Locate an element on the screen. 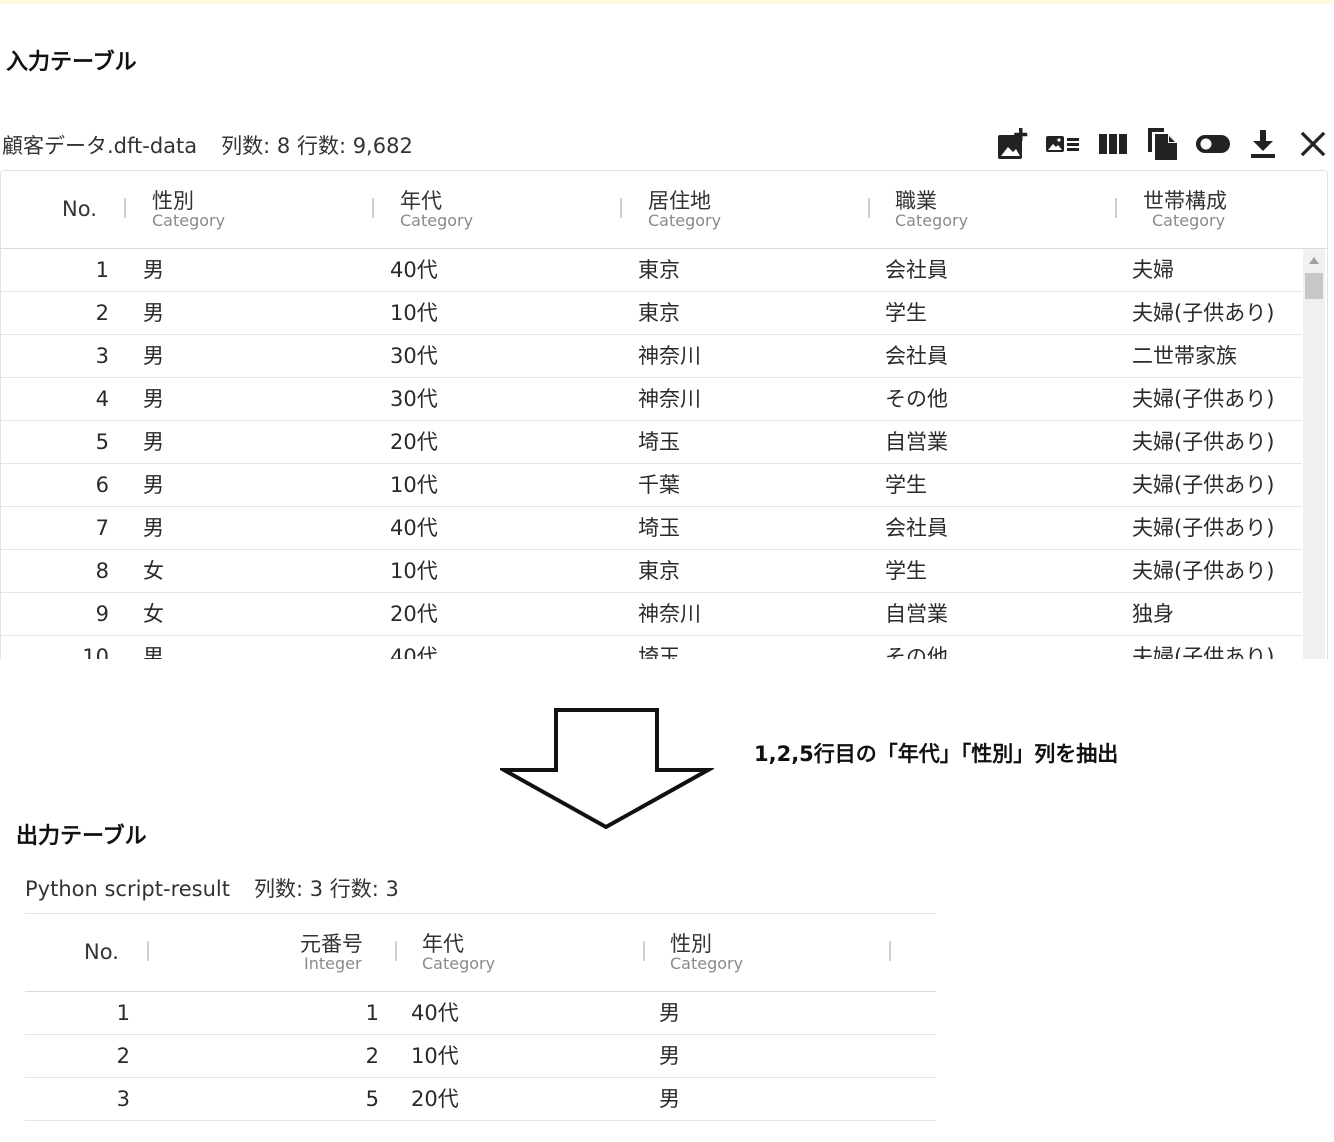  row-number-cell: 4 is located at coordinates (102, 399).